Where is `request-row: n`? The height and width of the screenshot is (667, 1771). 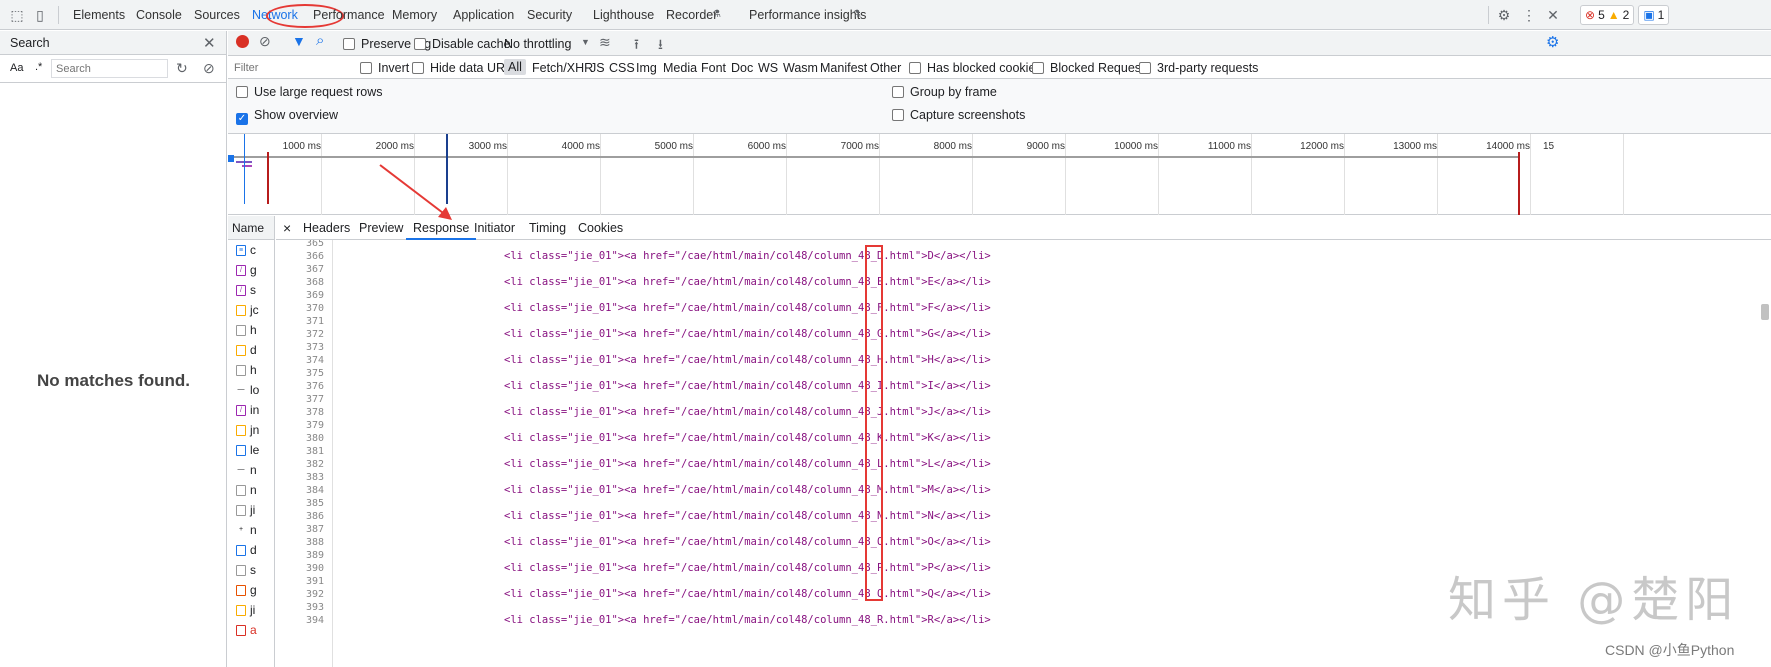 request-row: n is located at coordinates (251, 490).